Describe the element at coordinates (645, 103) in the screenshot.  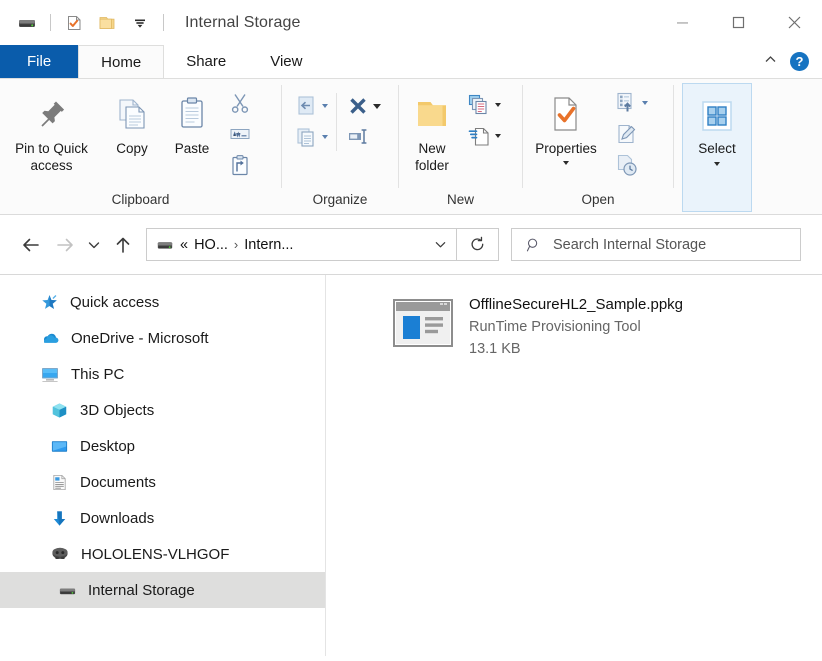
I see `open-caret-icon` at that location.